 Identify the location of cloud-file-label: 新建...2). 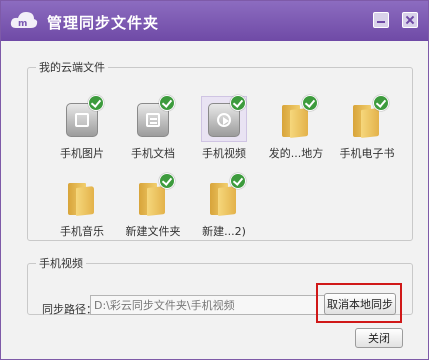
(224, 231).